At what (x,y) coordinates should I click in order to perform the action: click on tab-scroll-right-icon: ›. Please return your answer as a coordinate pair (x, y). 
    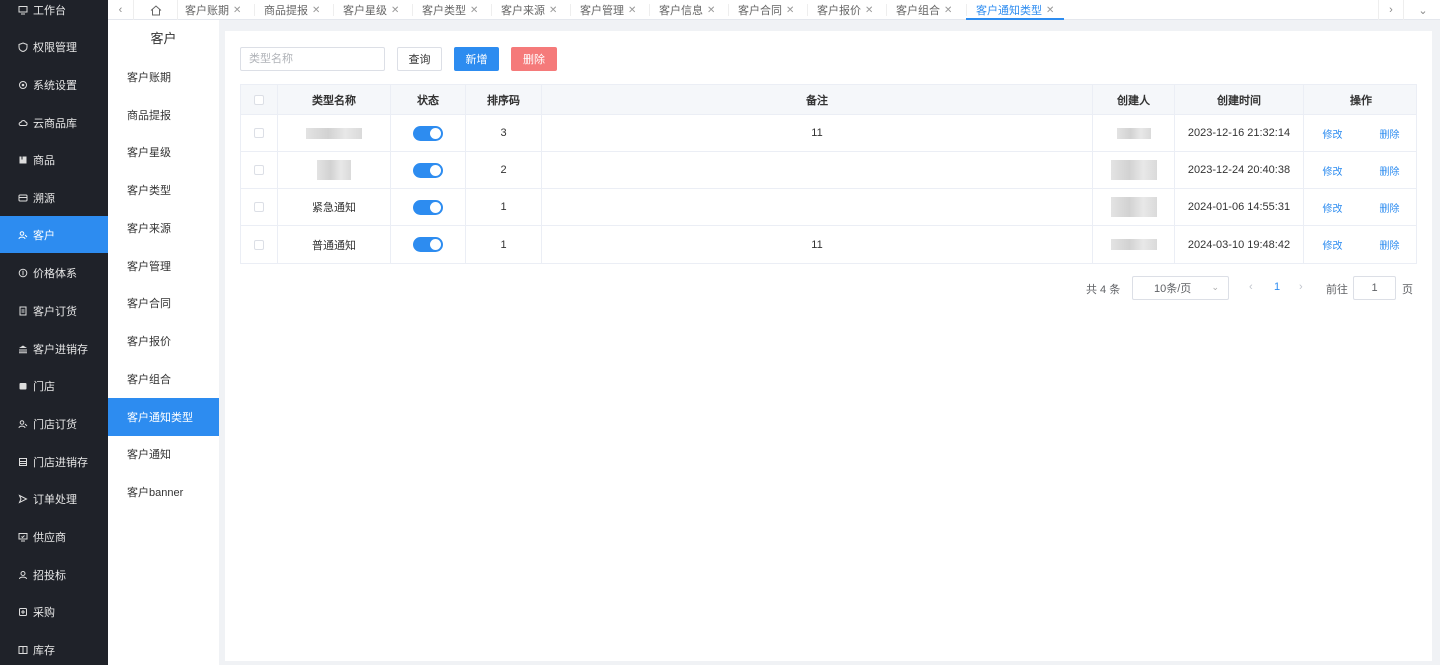
    Looking at the image, I should click on (1391, 10).